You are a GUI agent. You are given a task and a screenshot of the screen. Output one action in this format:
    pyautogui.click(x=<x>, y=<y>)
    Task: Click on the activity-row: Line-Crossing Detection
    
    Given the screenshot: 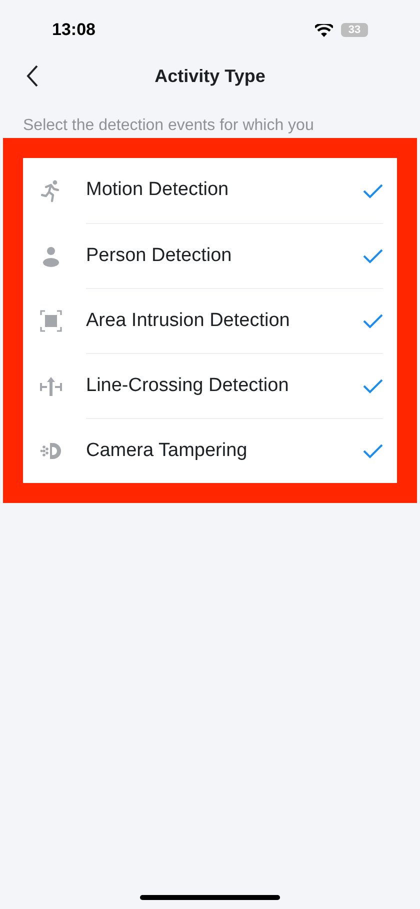 What is the action you would take?
    pyautogui.click(x=210, y=385)
    